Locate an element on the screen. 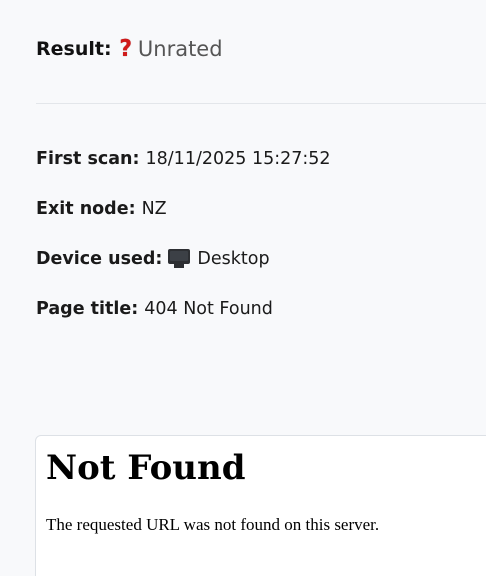  page-title-label: Page title: is located at coordinates (87, 309).